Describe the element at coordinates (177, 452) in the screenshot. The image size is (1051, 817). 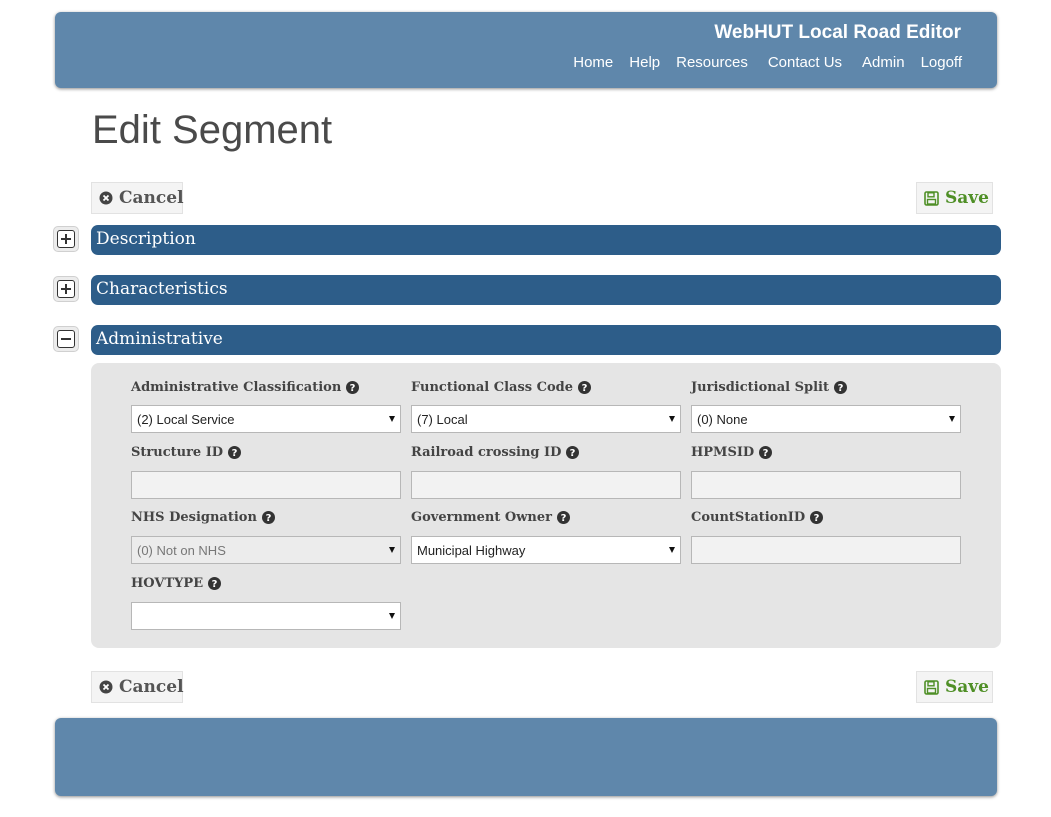
I see `structure-id-label-text: Structure ID` at that location.